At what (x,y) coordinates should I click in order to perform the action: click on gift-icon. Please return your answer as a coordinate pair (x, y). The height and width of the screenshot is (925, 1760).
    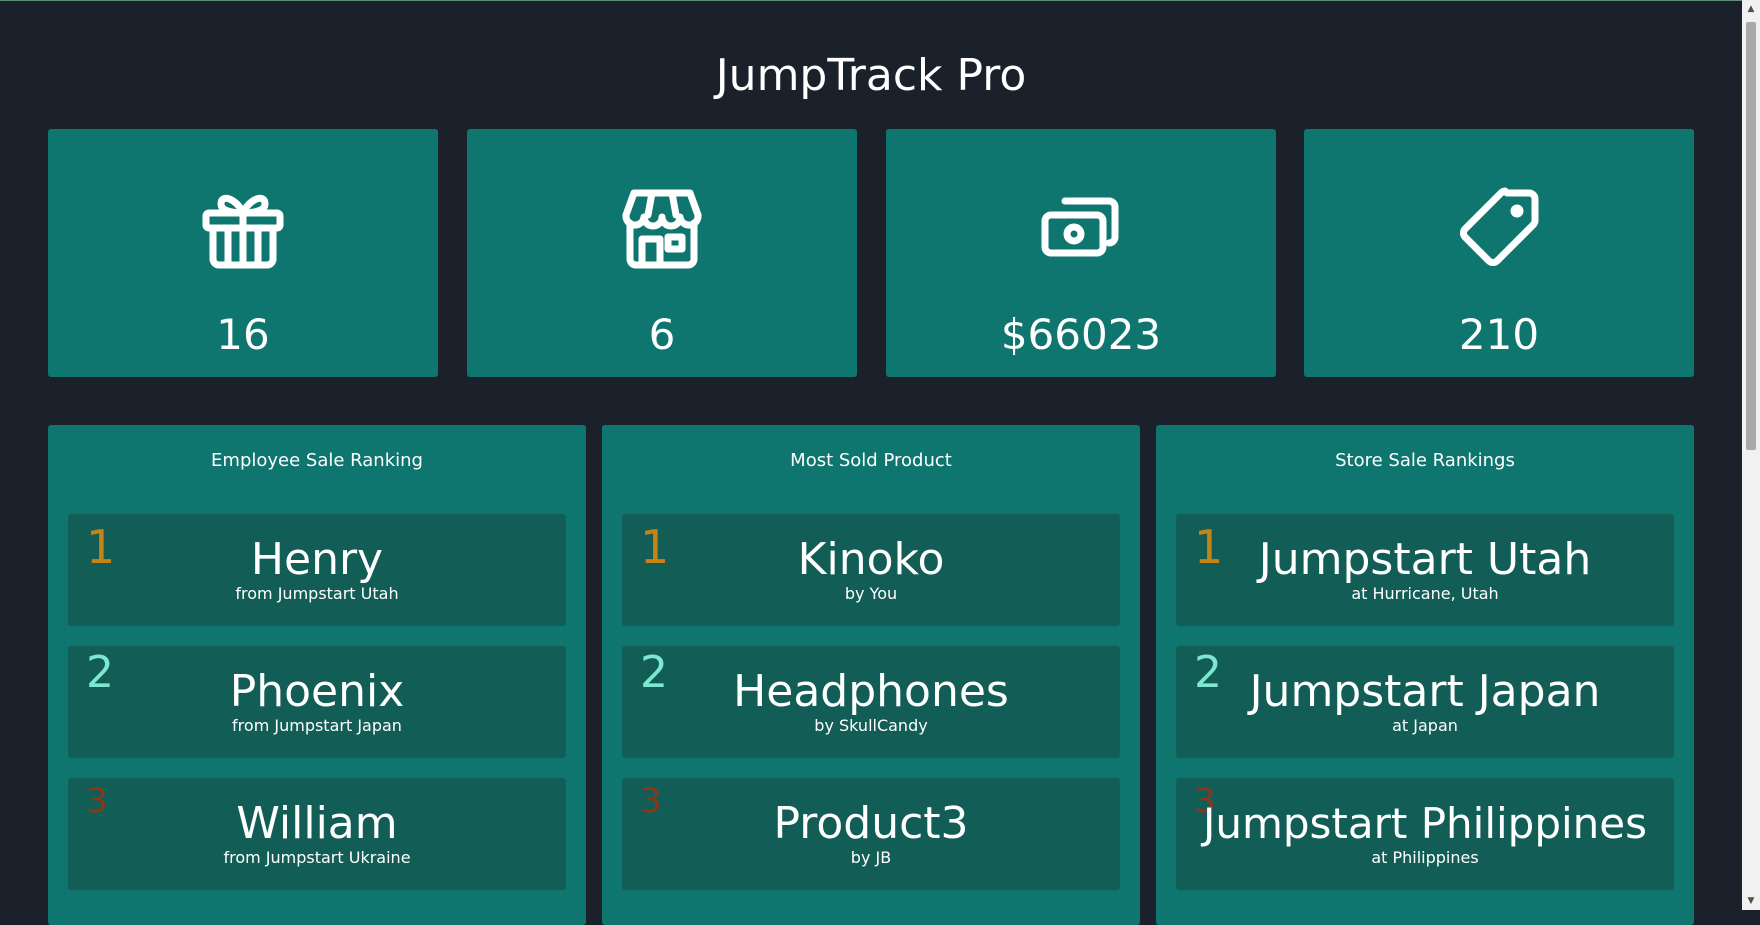
    Looking at the image, I should click on (243, 229).